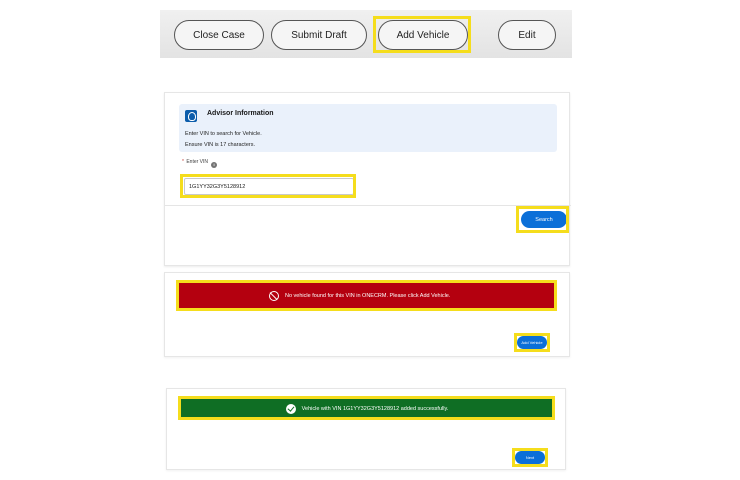 Image resolution: width=740 pixels, height=480 pixels. Describe the element at coordinates (183, 162) in the screenshot. I see `required-mark: *` at that location.